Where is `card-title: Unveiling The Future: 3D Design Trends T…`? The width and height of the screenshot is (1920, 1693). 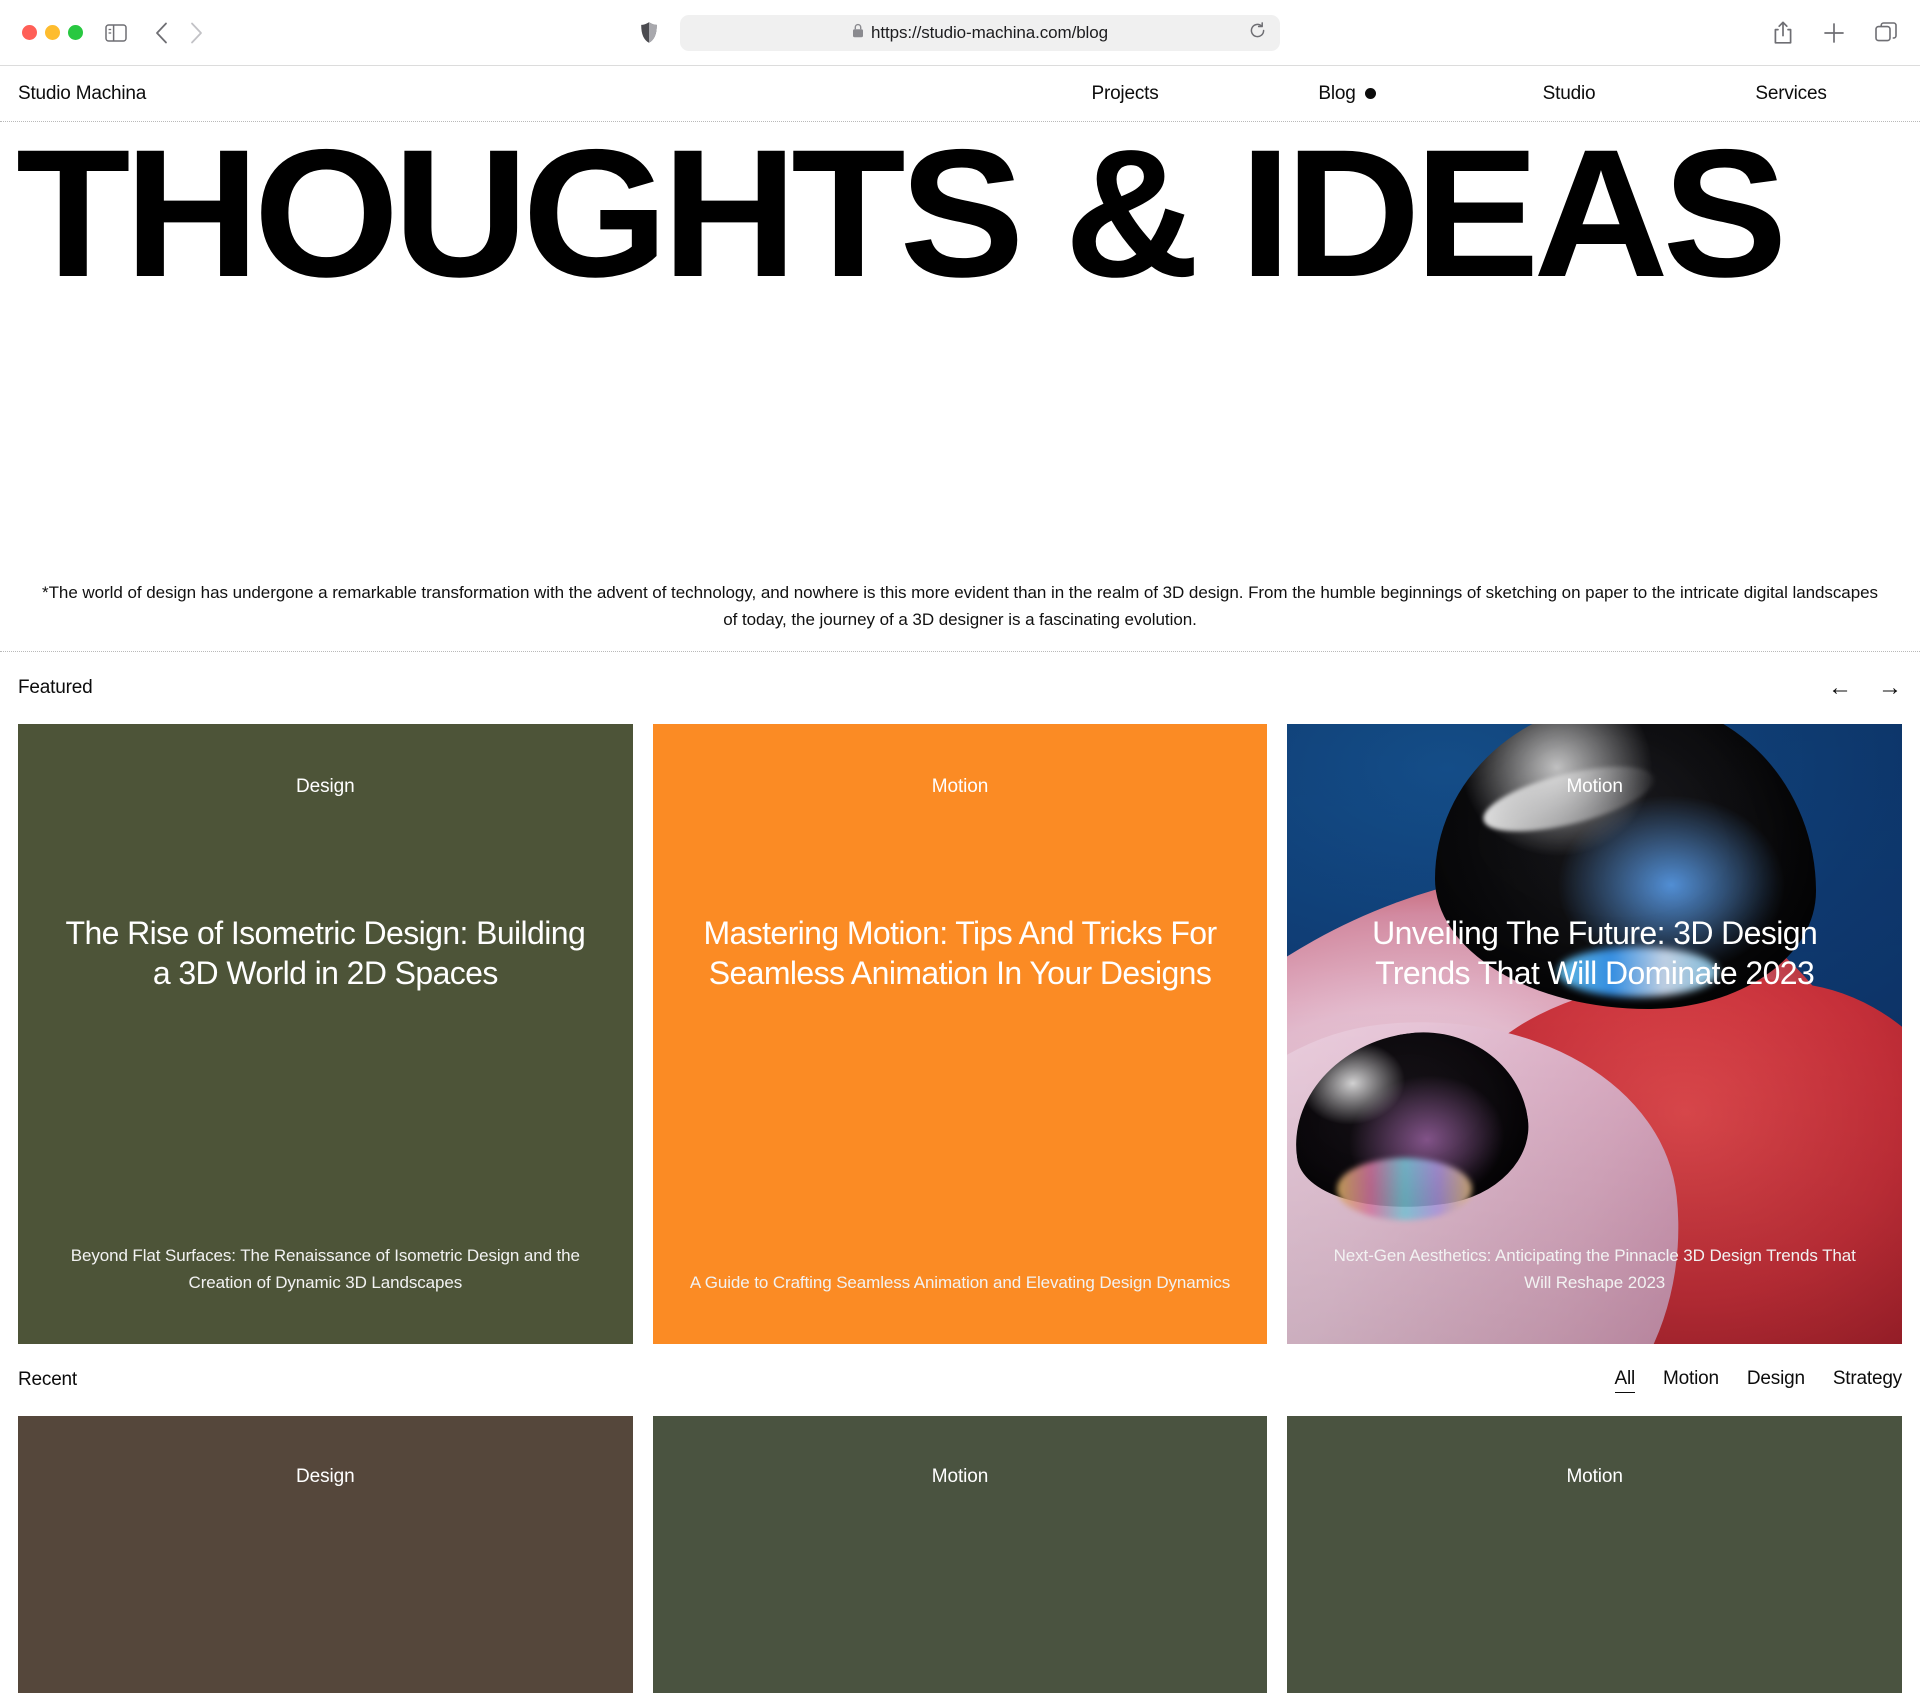
card-title: Unveiling The Future: 3D Design Trends T… is located at coordinates (1595, 953).